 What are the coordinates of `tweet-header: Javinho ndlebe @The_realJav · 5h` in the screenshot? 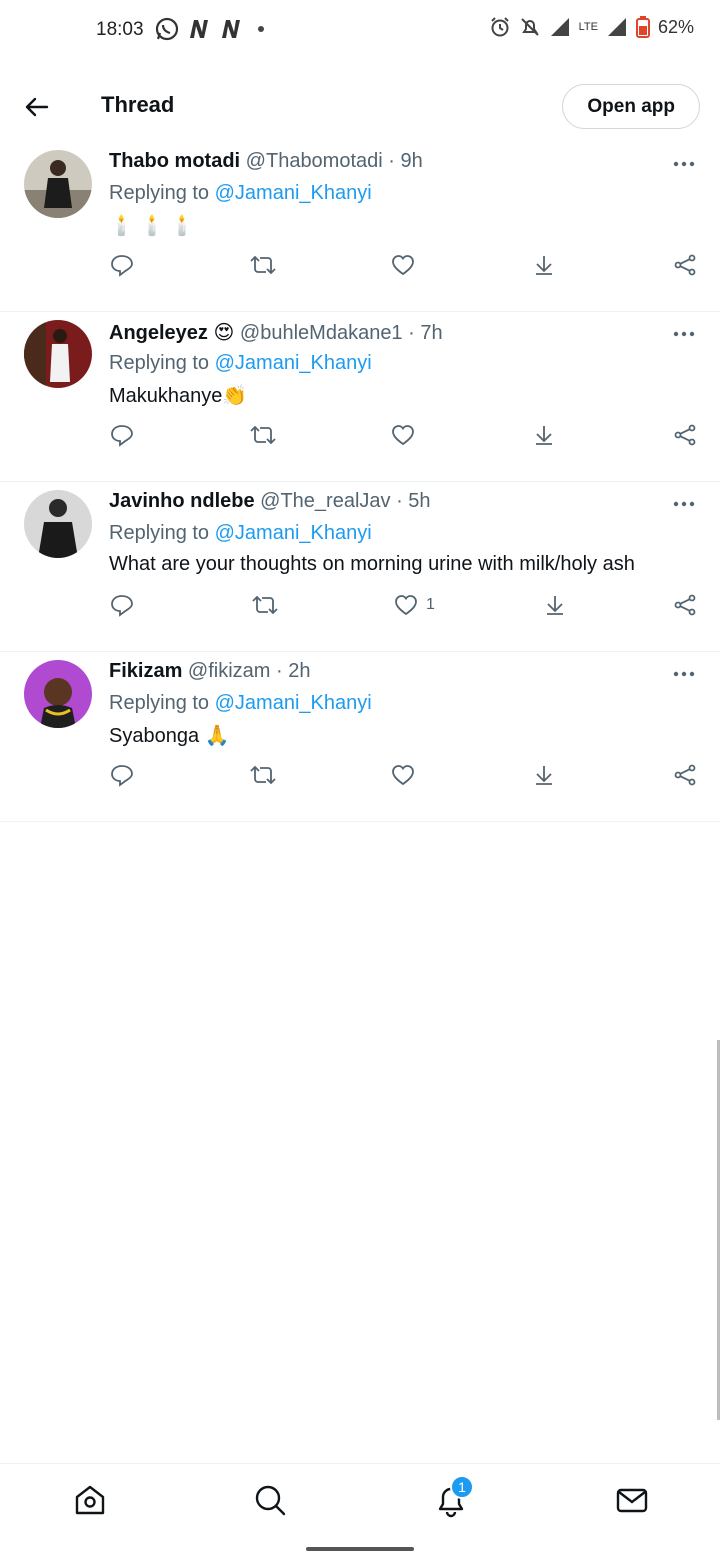 It's located at (270, 501).